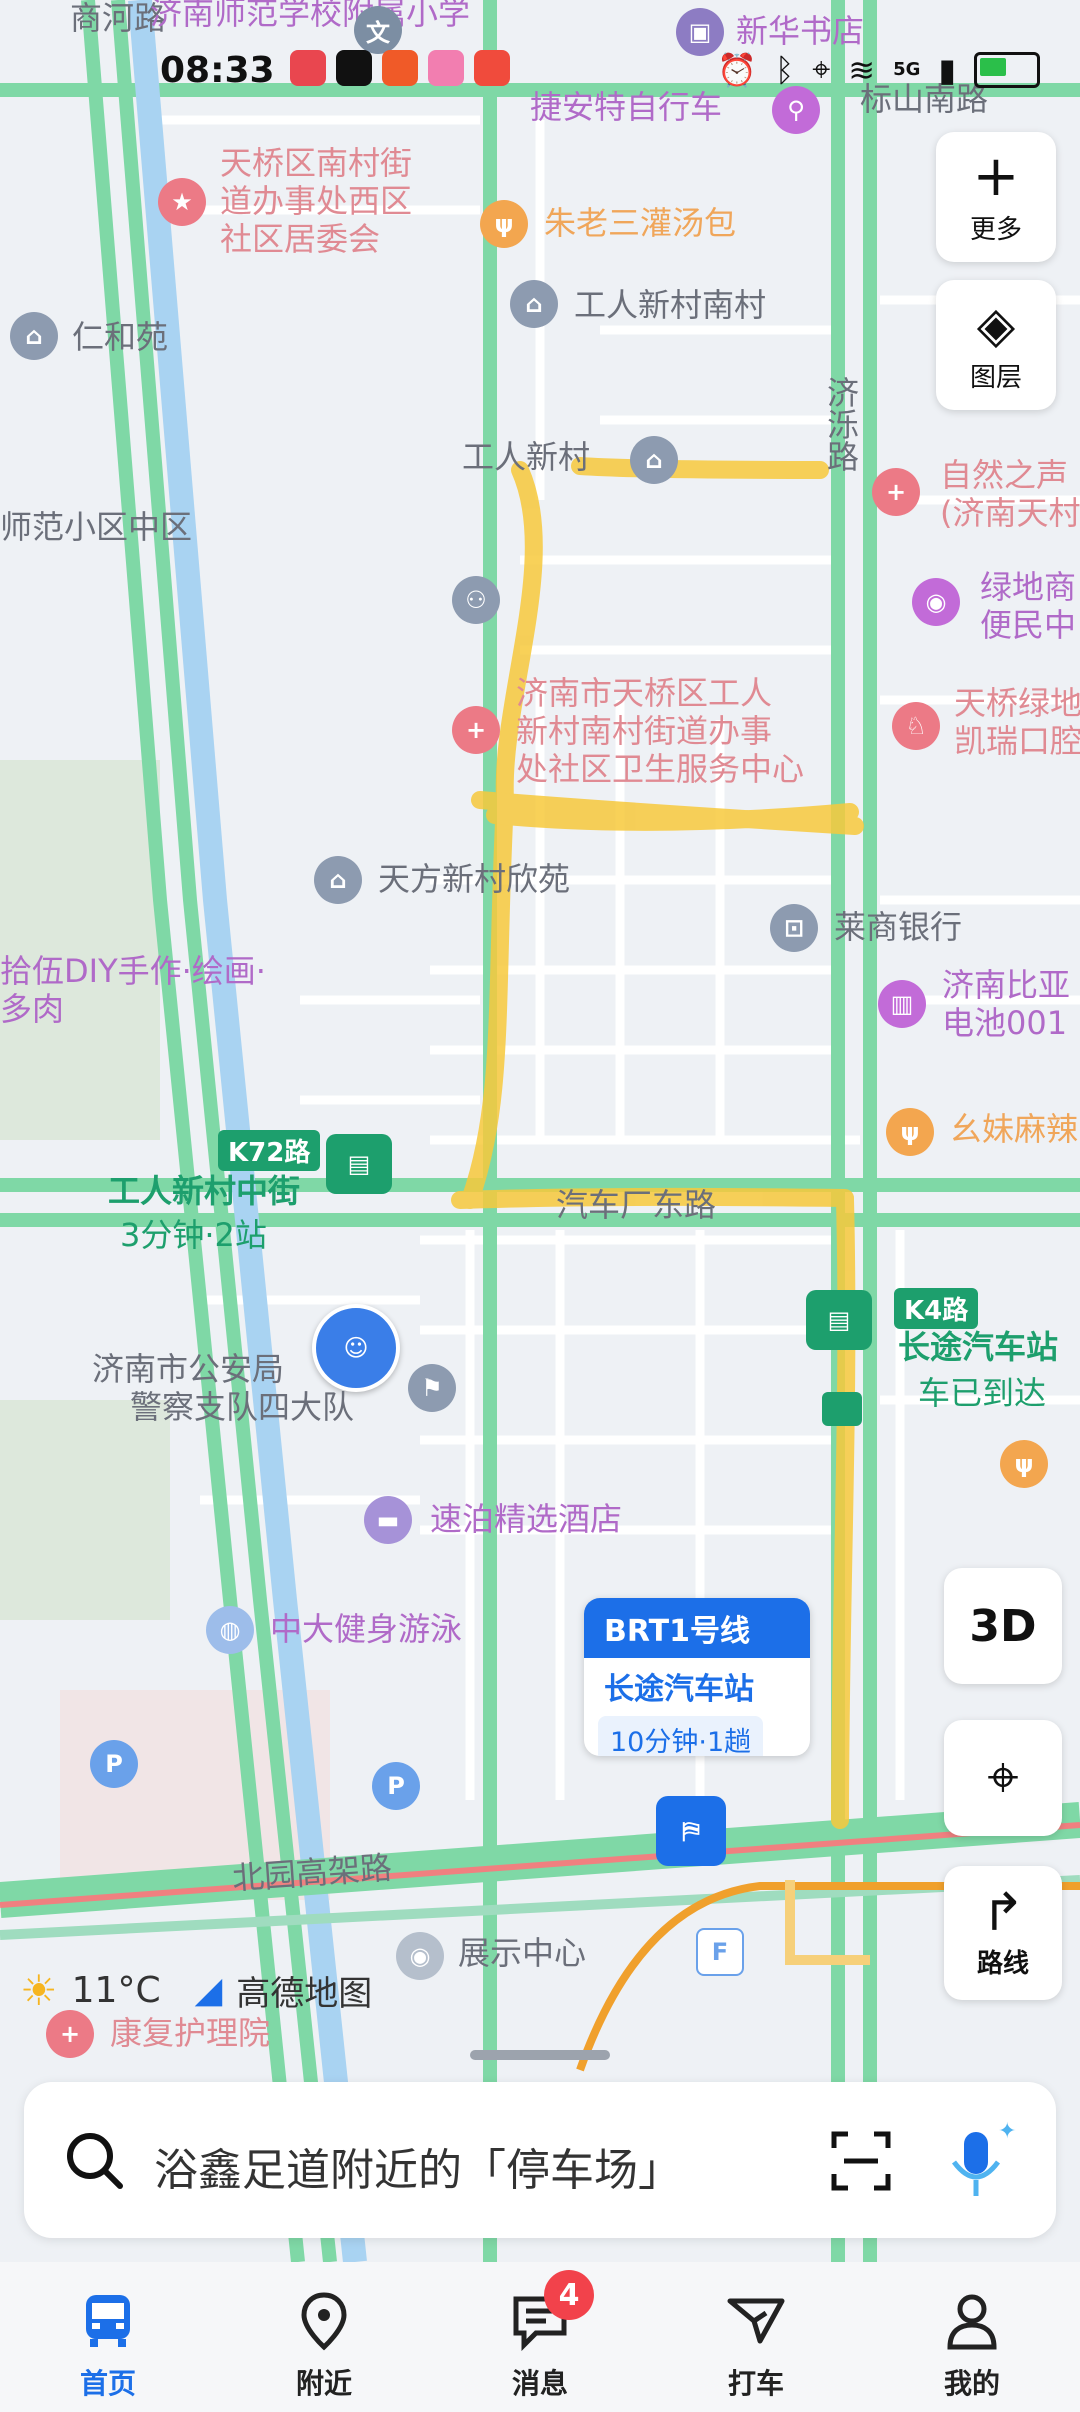 Image resolution: width=1080 pixels, height=2412 pixels. Describe the element at coordinates (980, 2161) in the screenshot. I see `voice-assistant-icon: ✦` at that location.